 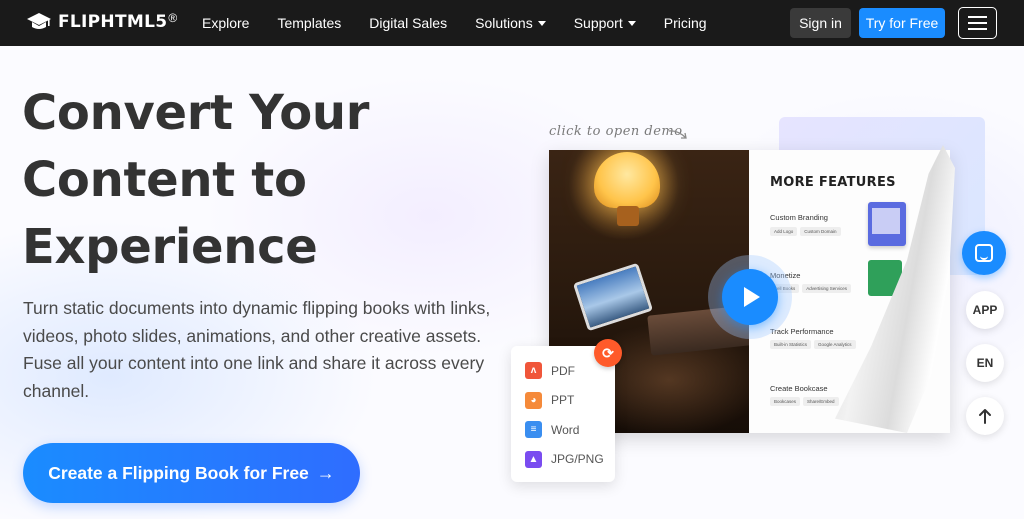 I want to click on nav-solutions-label: Solutions, so click(x=504, y=23).